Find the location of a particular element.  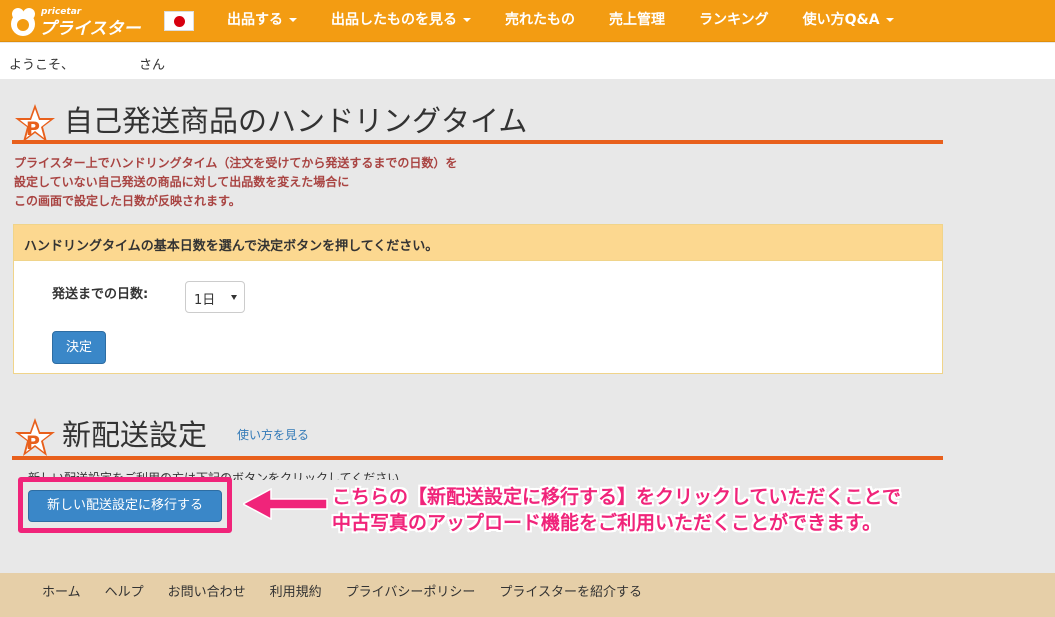

welcome-prefix: ようこそ、 is located at coordinates (42, 65).